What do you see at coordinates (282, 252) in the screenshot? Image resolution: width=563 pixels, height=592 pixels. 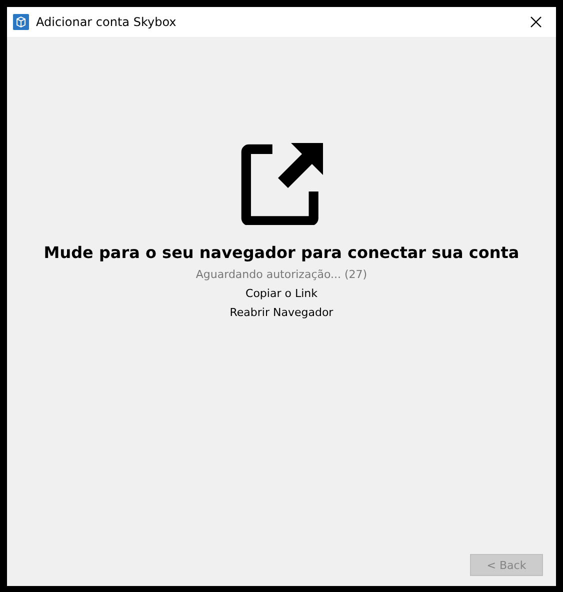 I see `heading: Mude para o seu navegador para conectar sua conta` at bounding box center [282, 252].